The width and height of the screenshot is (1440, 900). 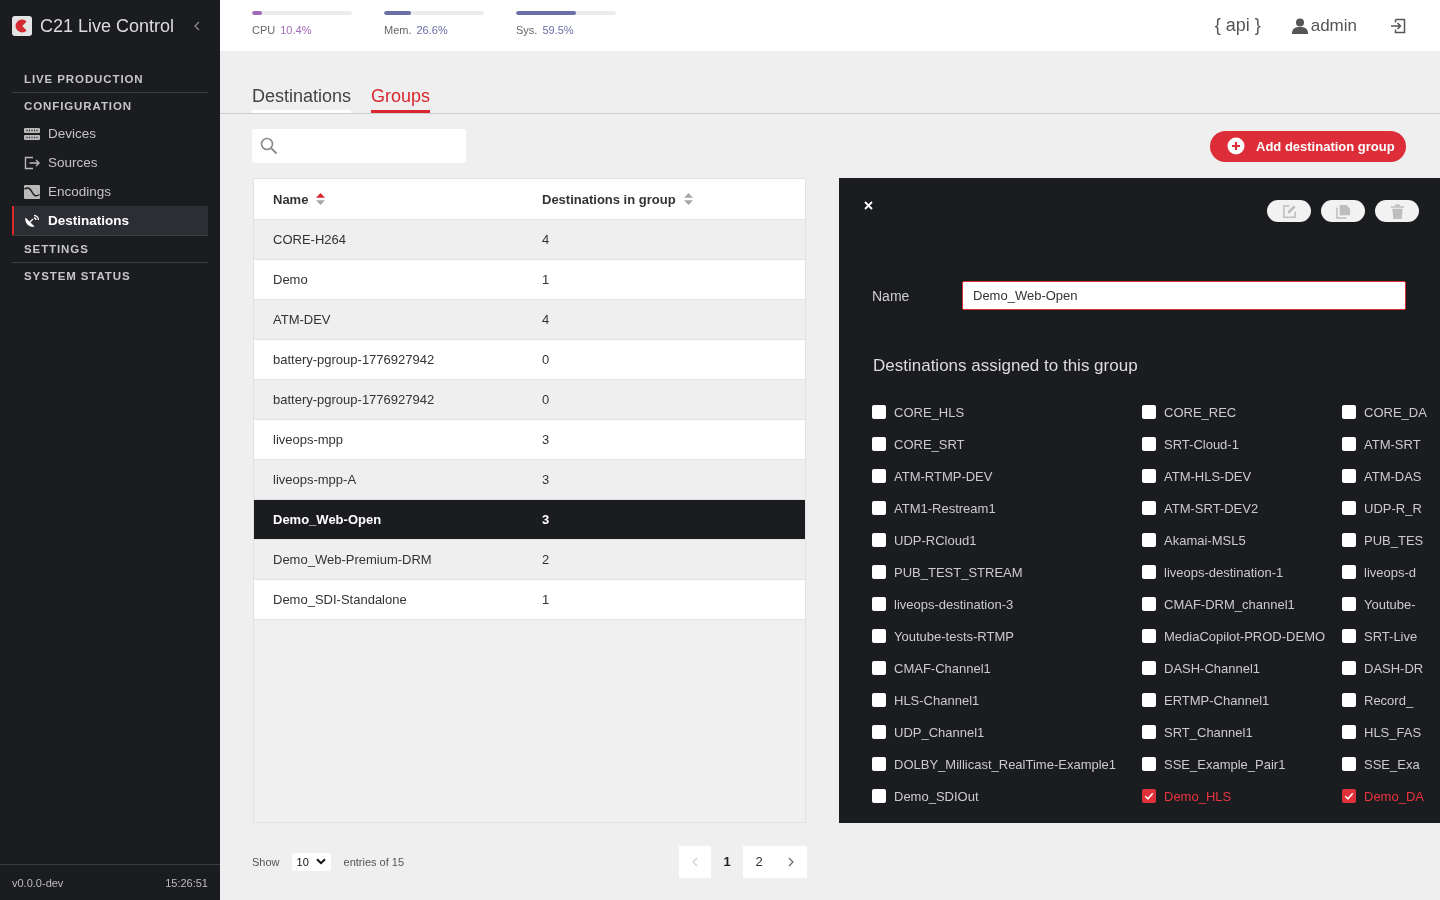 I want to click on checkbox-label: liveops-destination-1, so click(x=1224, y=572).